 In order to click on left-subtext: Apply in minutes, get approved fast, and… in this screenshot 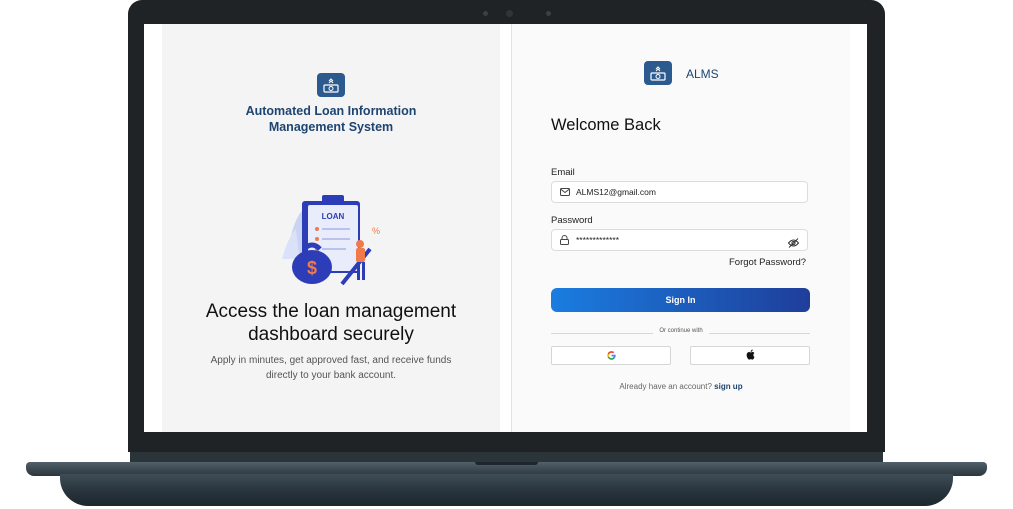, I will do `click(331, 368)`.